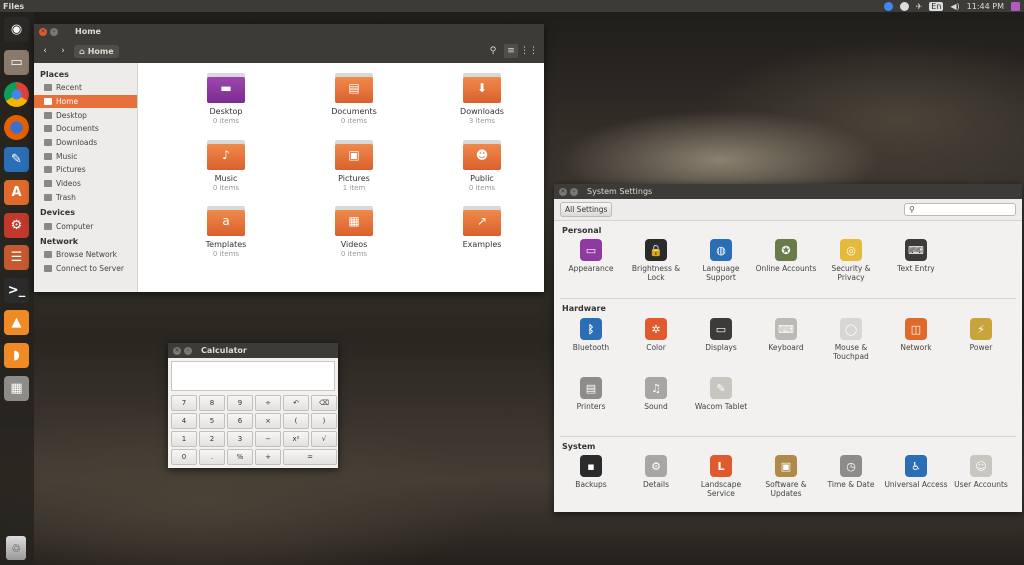  Describe the element at coordinates (529, 51) in the screenshot. I see `grid-view-icon: ⋮⋮` at that location.